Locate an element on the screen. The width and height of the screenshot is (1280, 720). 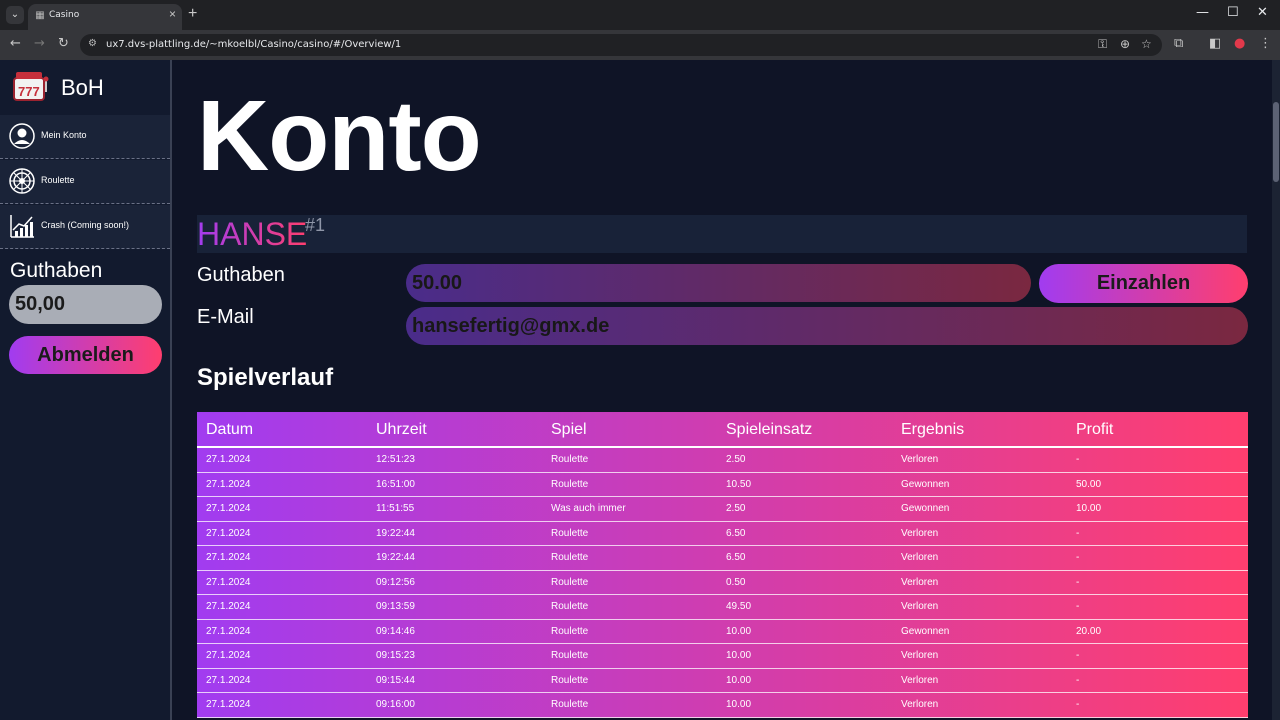
maximize-icon: ☐ is located at coordinates (1233, 12).